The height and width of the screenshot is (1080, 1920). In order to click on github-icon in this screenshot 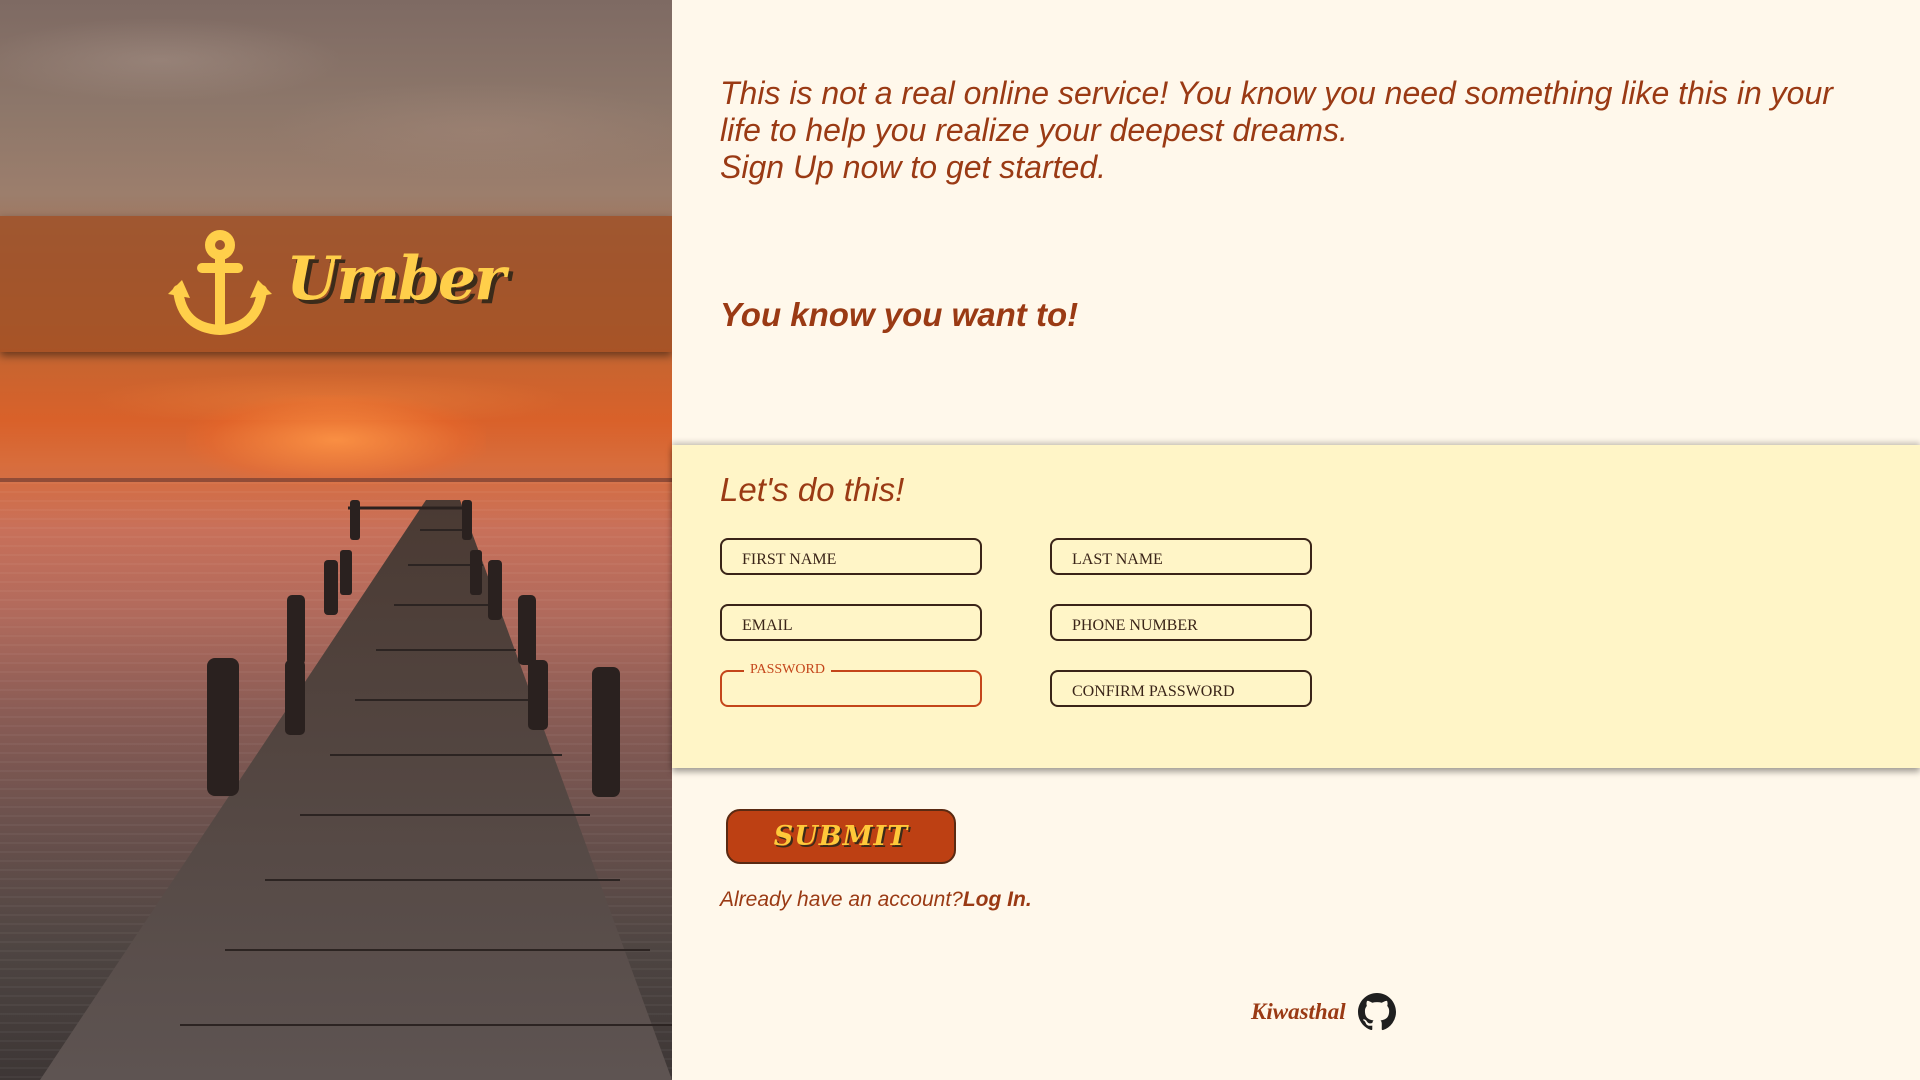, I will do `click(1376, 1012)`.